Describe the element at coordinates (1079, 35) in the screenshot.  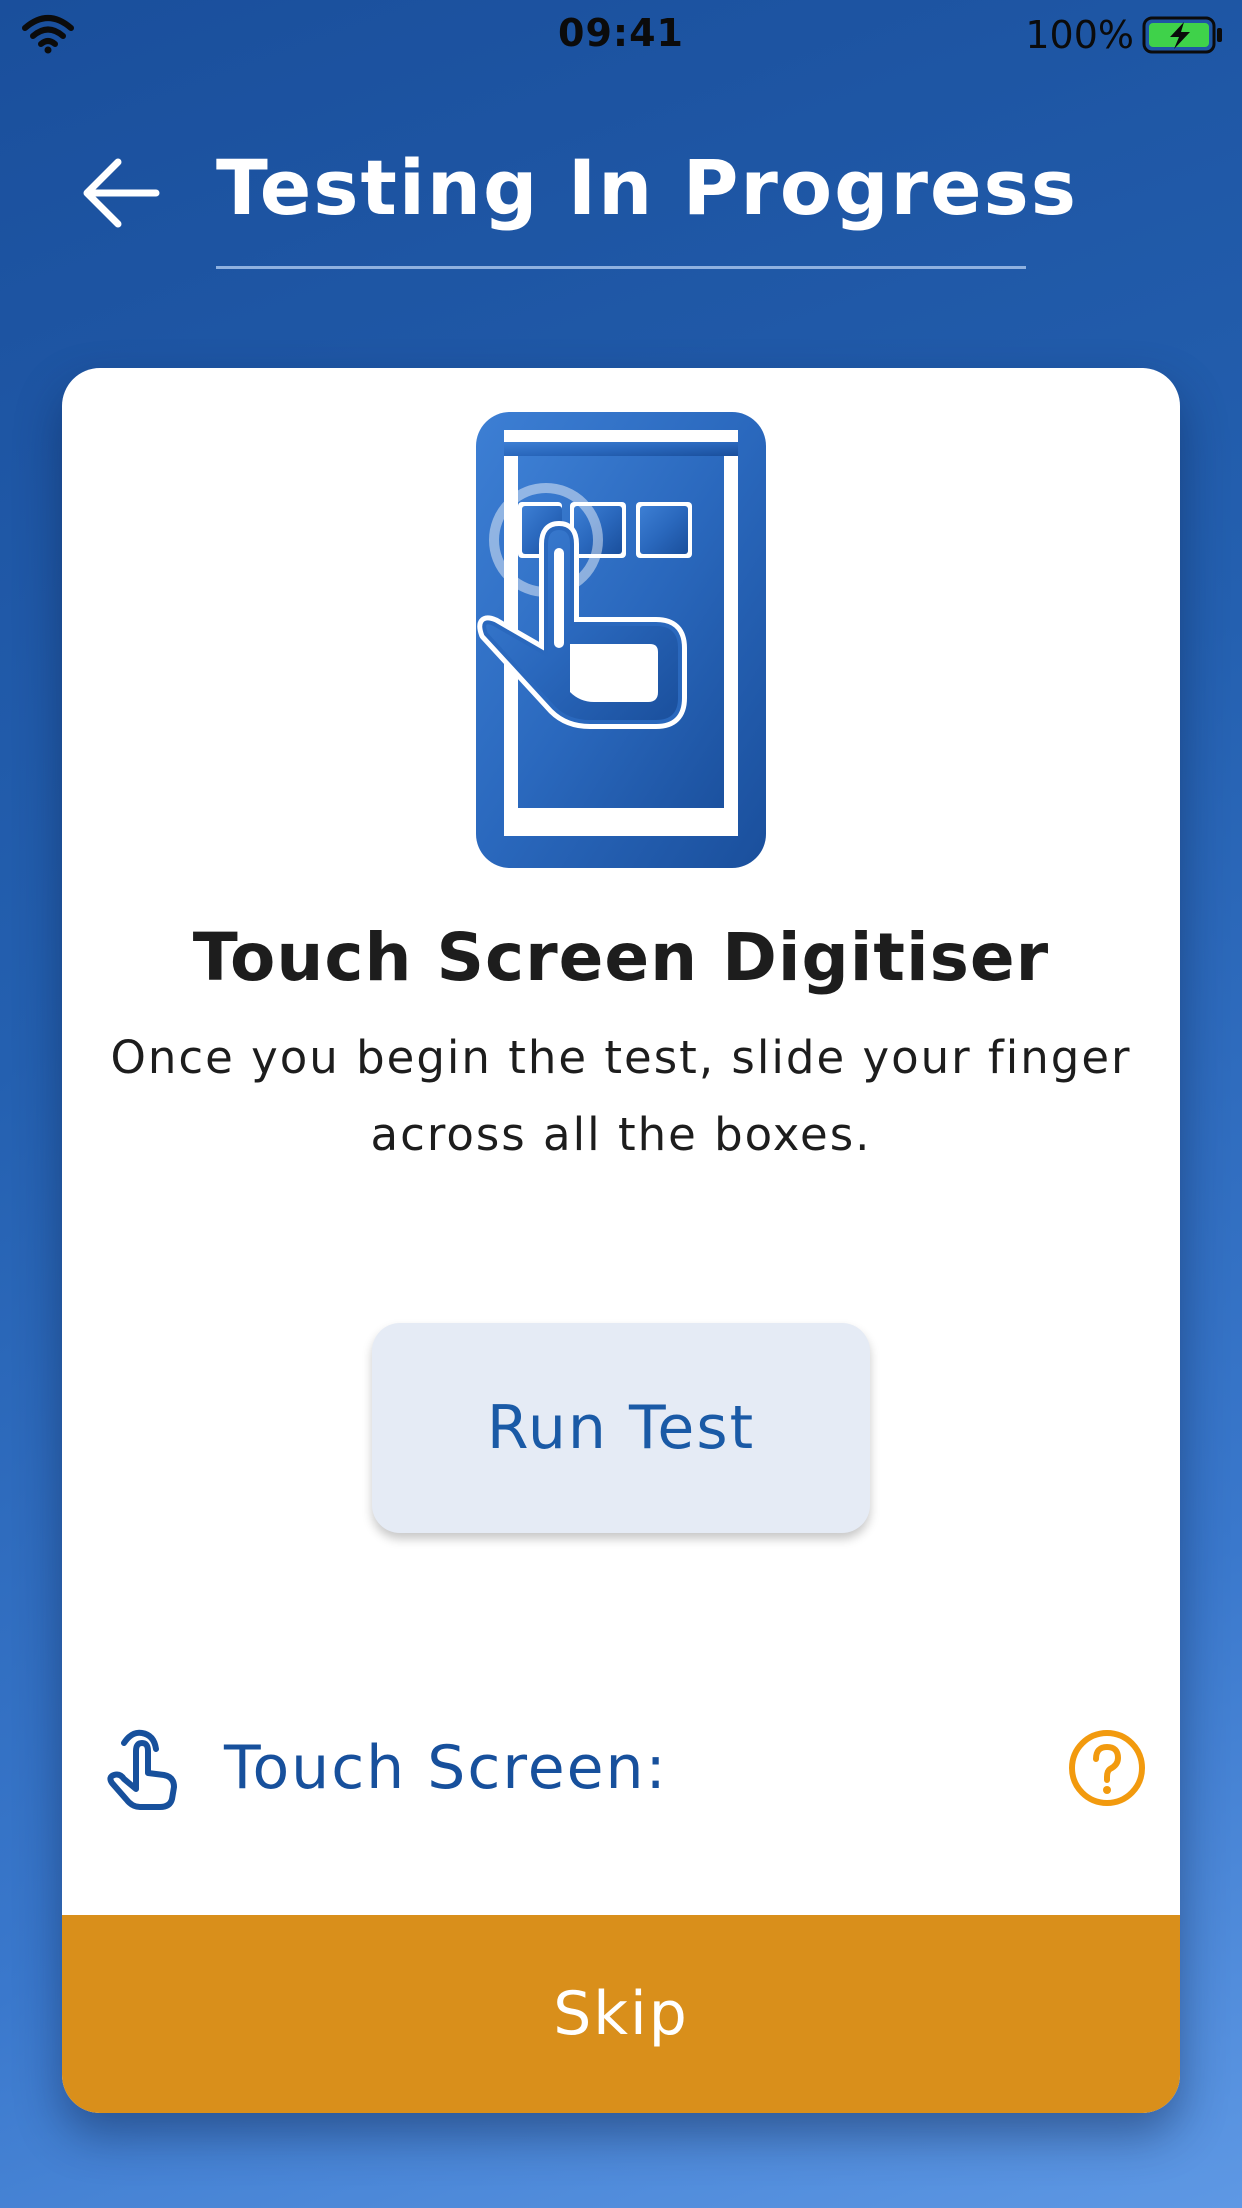
I see `battery-percent: 100%` at that location.